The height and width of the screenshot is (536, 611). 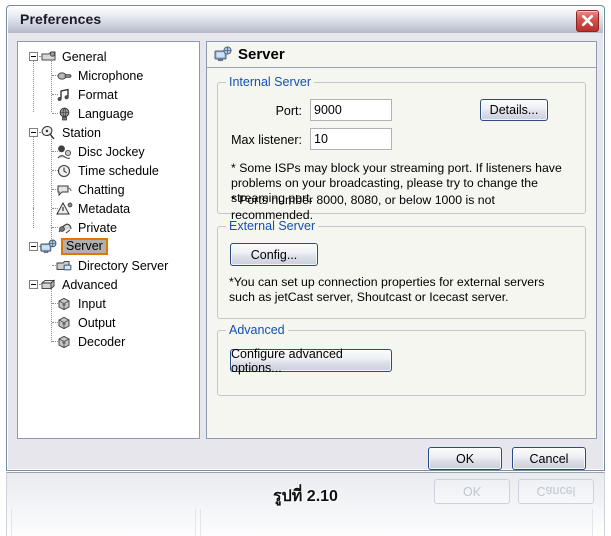 What do you see at coordinates (64, 323) in the screenshot?
I see `output-cube-icon` at bounding box center [64, 323].